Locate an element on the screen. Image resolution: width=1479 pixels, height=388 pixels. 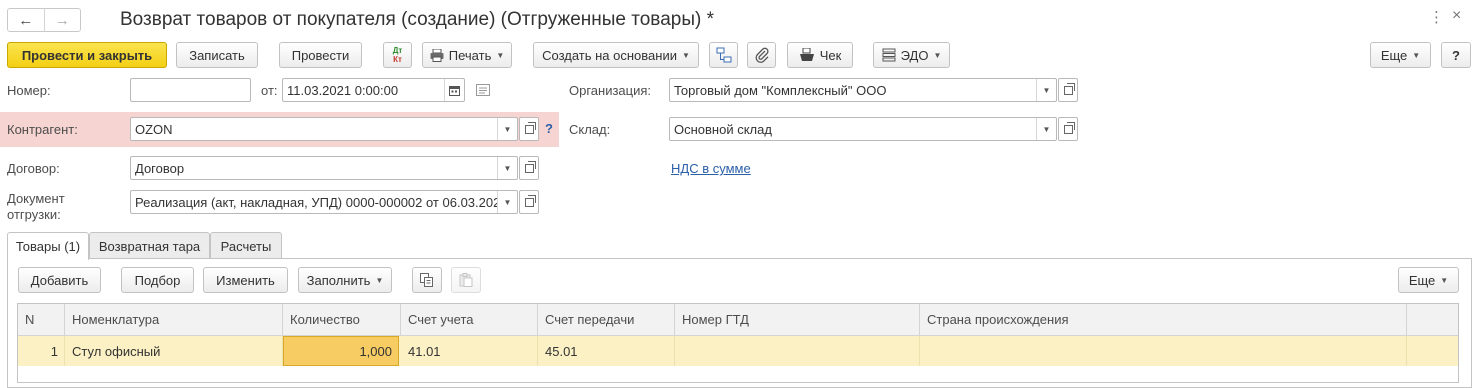
fill-button: Заполнить ▼ is located at coordinates (345, 280).